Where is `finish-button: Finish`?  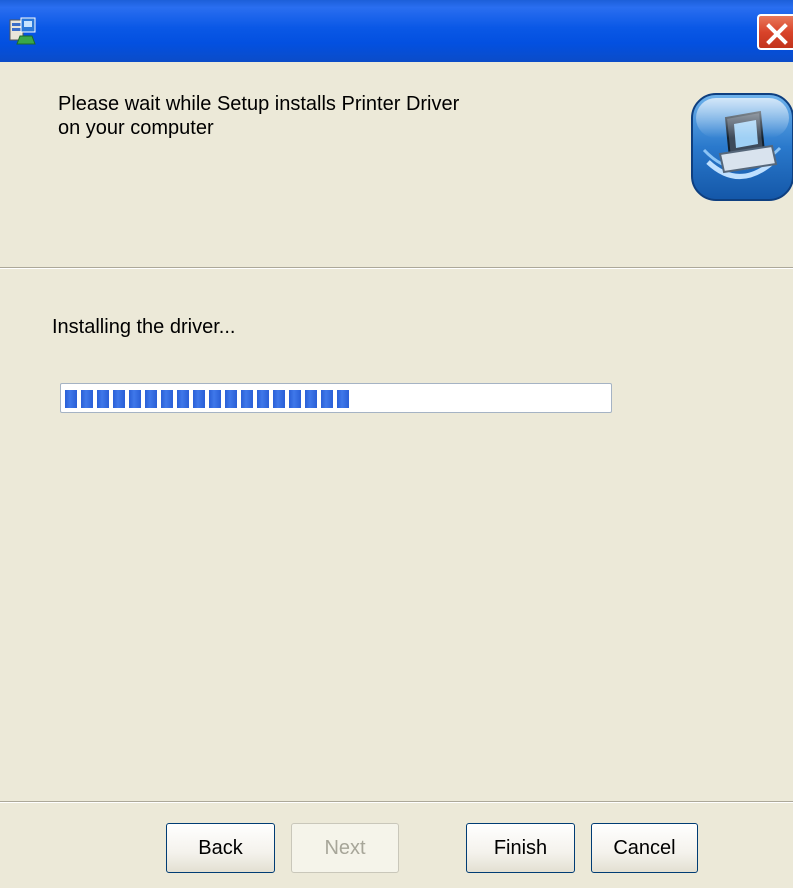 finish-button: Finish is located at coordinates (520, 848).